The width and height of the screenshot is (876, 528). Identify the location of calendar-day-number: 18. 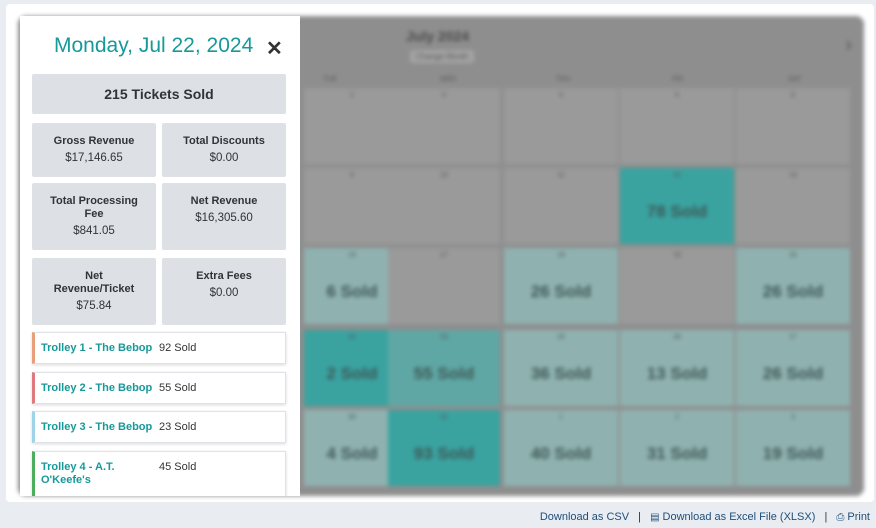
(561, 255).